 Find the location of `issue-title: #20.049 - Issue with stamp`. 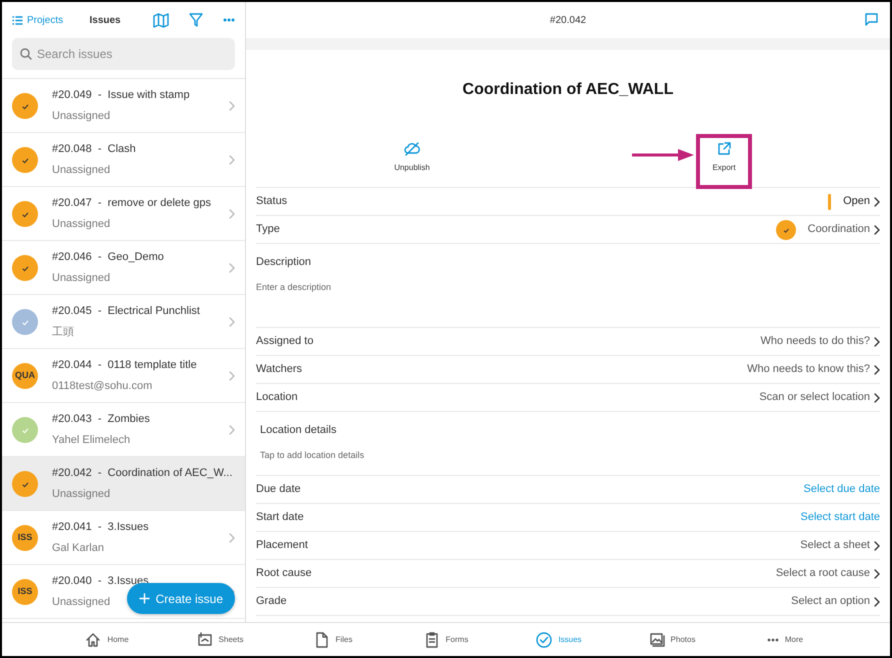

issue-title: #20.049 - Issue with stamp is located at coordinates (121, 95).